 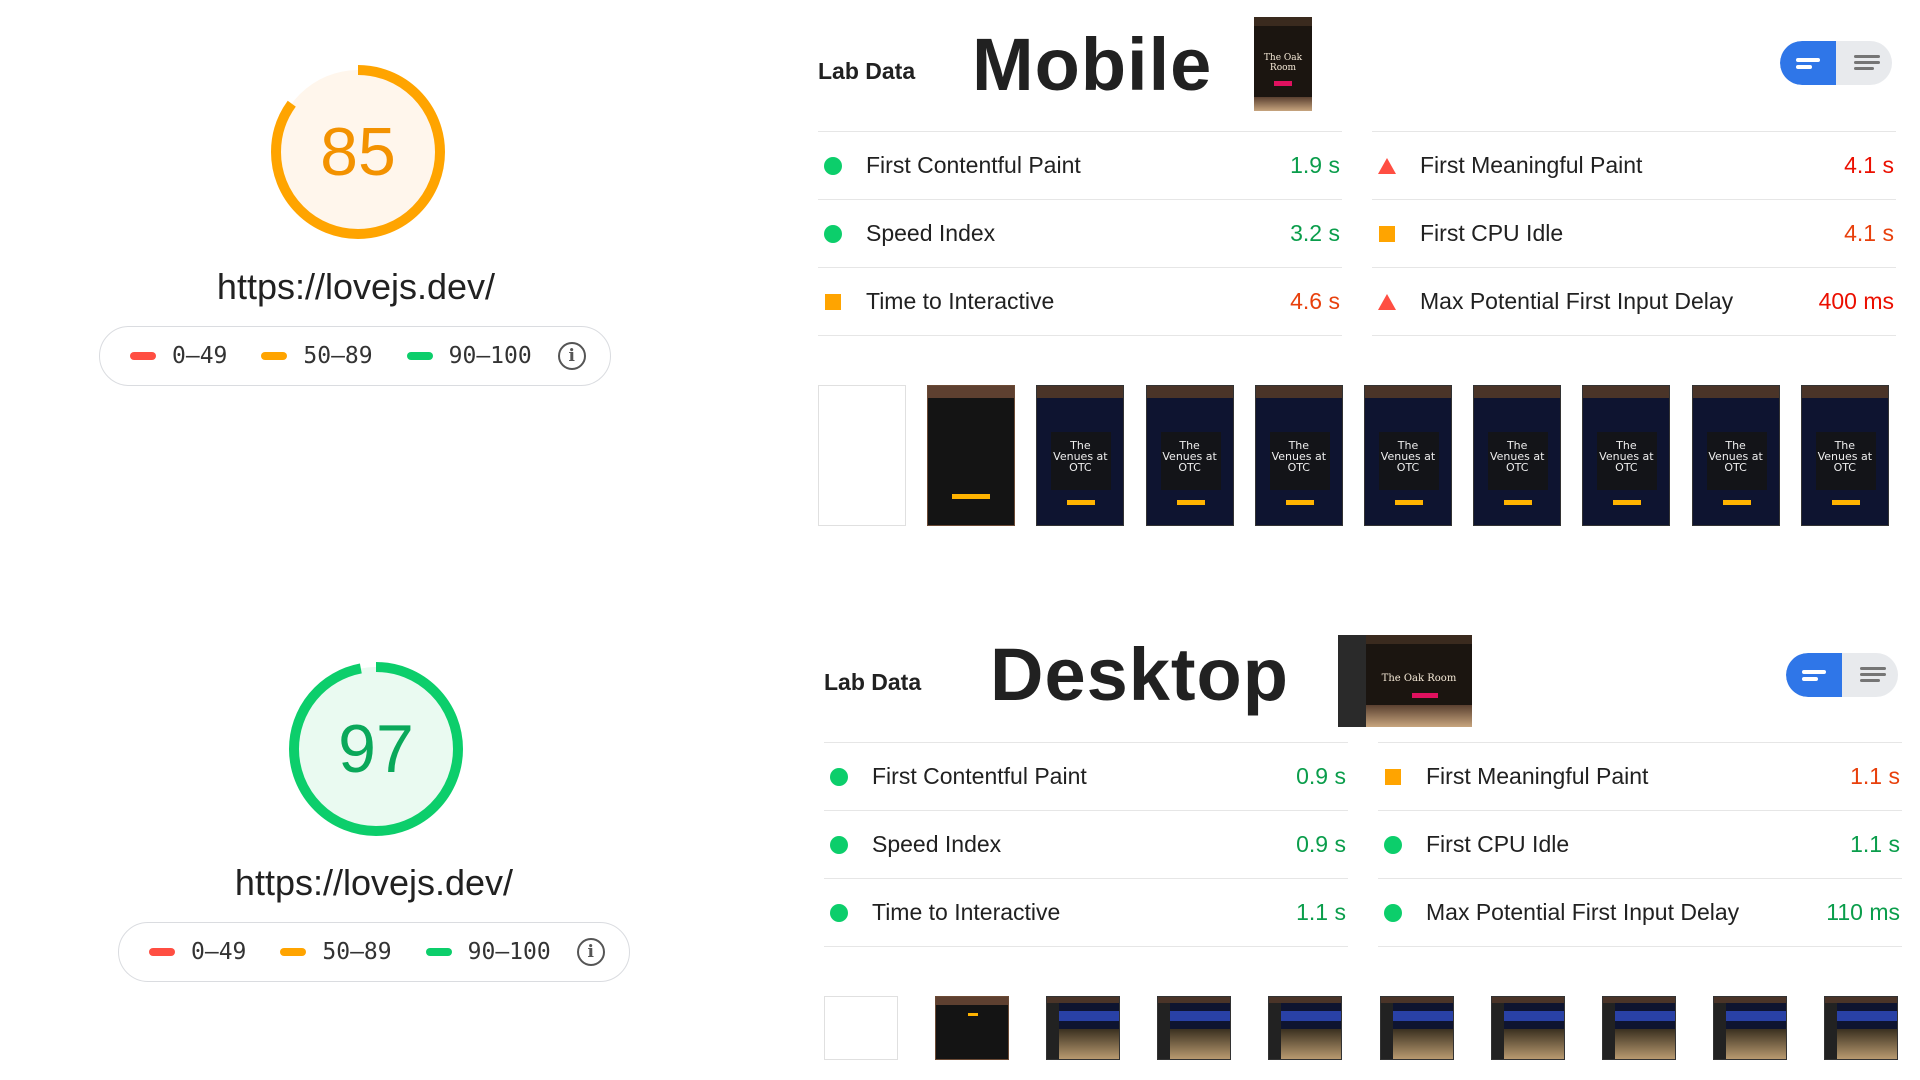 What do you see at coordinates (1498, 844) in the screenshot?
I see `metric-label: First CPU Idle` at bounding box center [1498, 844].